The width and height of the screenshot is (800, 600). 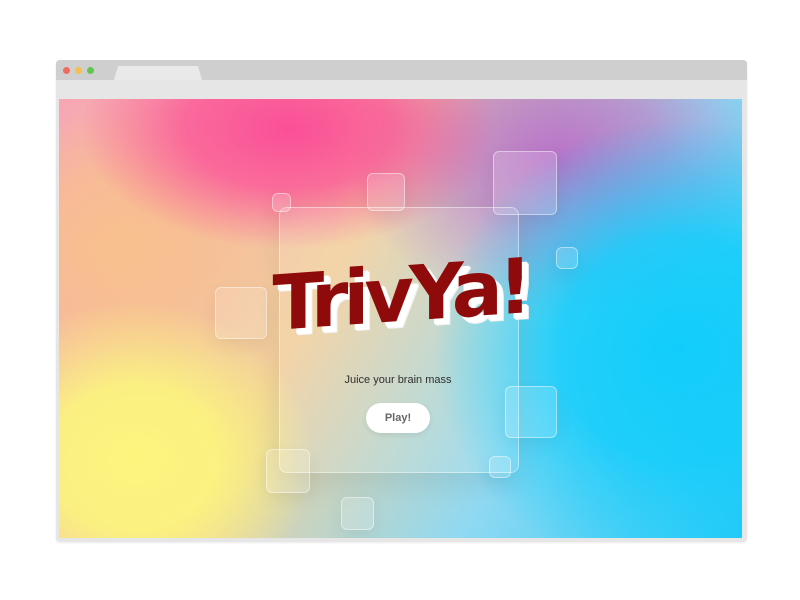 I want to click on browser-tab, so click(x=158, y=73).